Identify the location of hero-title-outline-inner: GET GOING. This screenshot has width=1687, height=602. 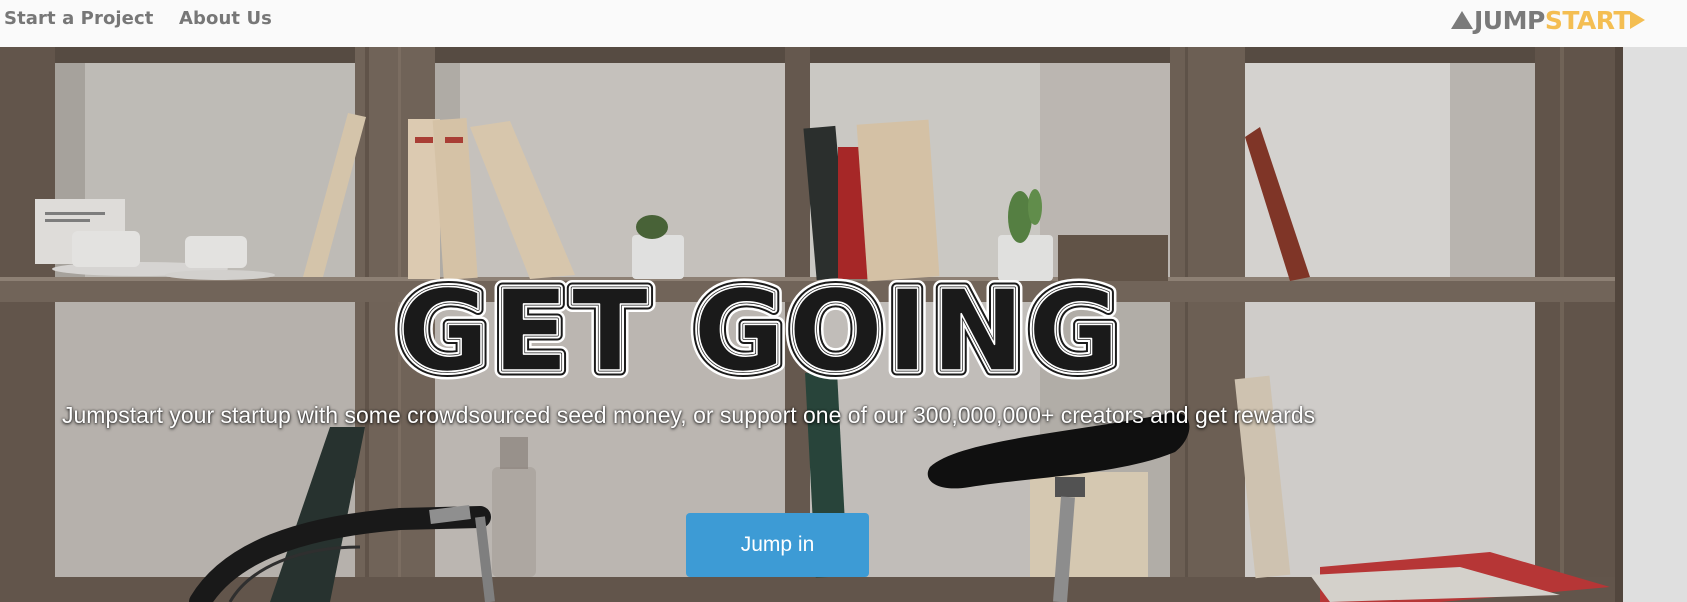
(758, 336).